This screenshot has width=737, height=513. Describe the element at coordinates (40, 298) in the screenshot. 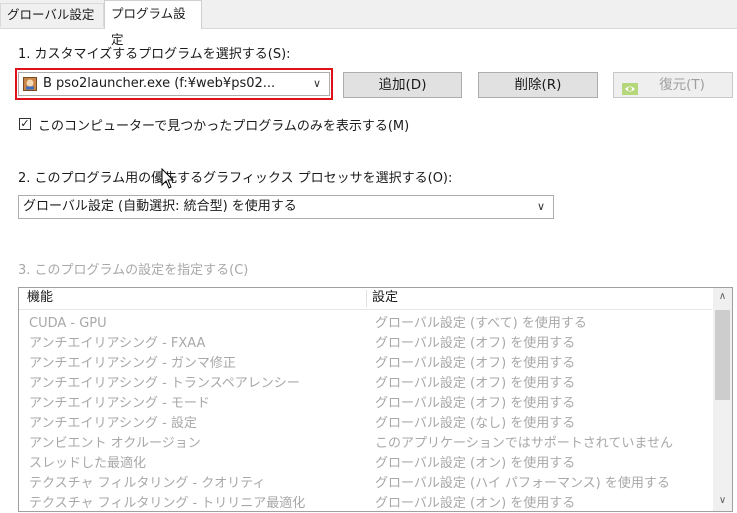

I see `column-header-feature: 機能` at that location.